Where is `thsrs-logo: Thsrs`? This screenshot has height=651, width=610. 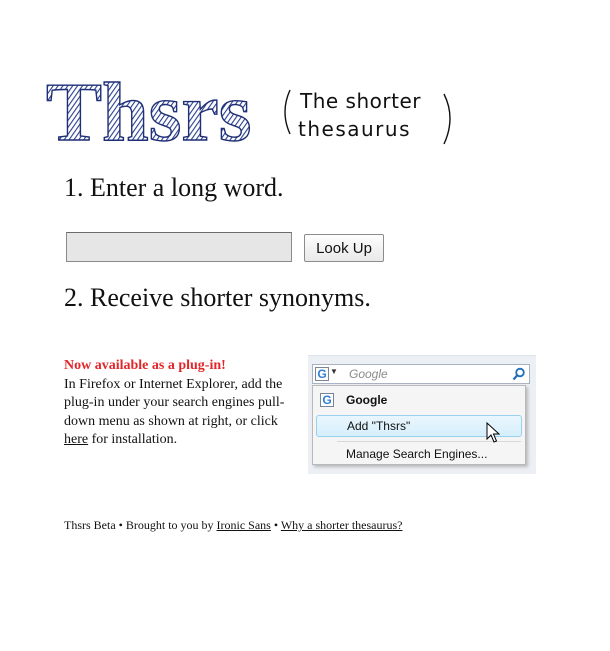
thsrs-logo: Thsrs is located at coordinates (148, 110).